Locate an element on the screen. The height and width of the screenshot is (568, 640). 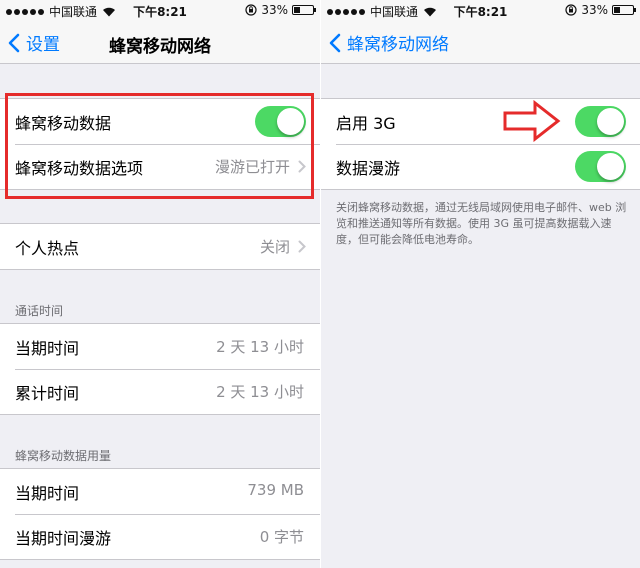
call-time-group: 当期时间 2 天 13 小时 累计时间 2 天 13 小时 is located at coordinates (160, 369).